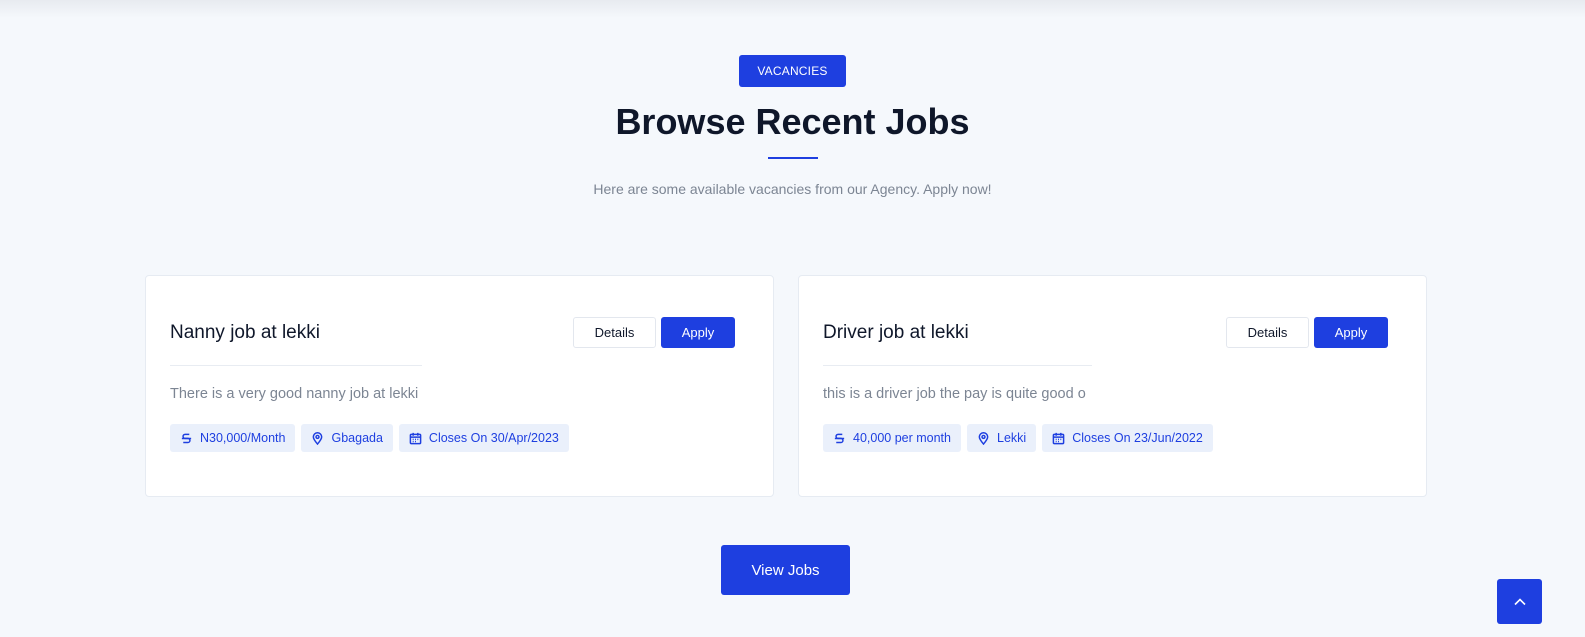 This screenshot has width=1585, height=637. I want to click on closing-date-tag: Closes On 23/Jun/2022, so click(1127, 438).